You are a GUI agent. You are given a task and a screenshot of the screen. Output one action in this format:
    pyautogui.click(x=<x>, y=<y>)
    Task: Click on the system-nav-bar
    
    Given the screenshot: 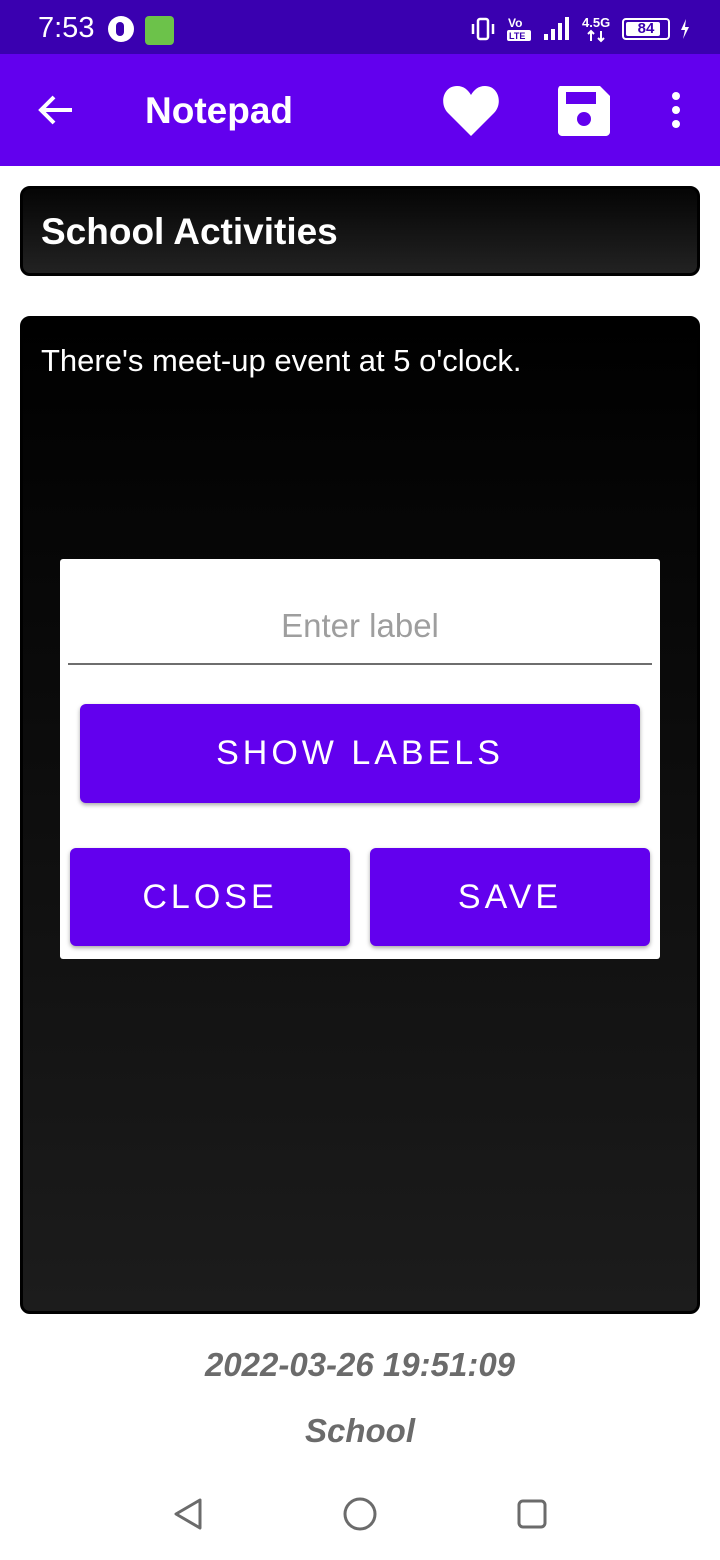 What is the action you would take?
    pyautogui.click(x=360, y=1515)
    